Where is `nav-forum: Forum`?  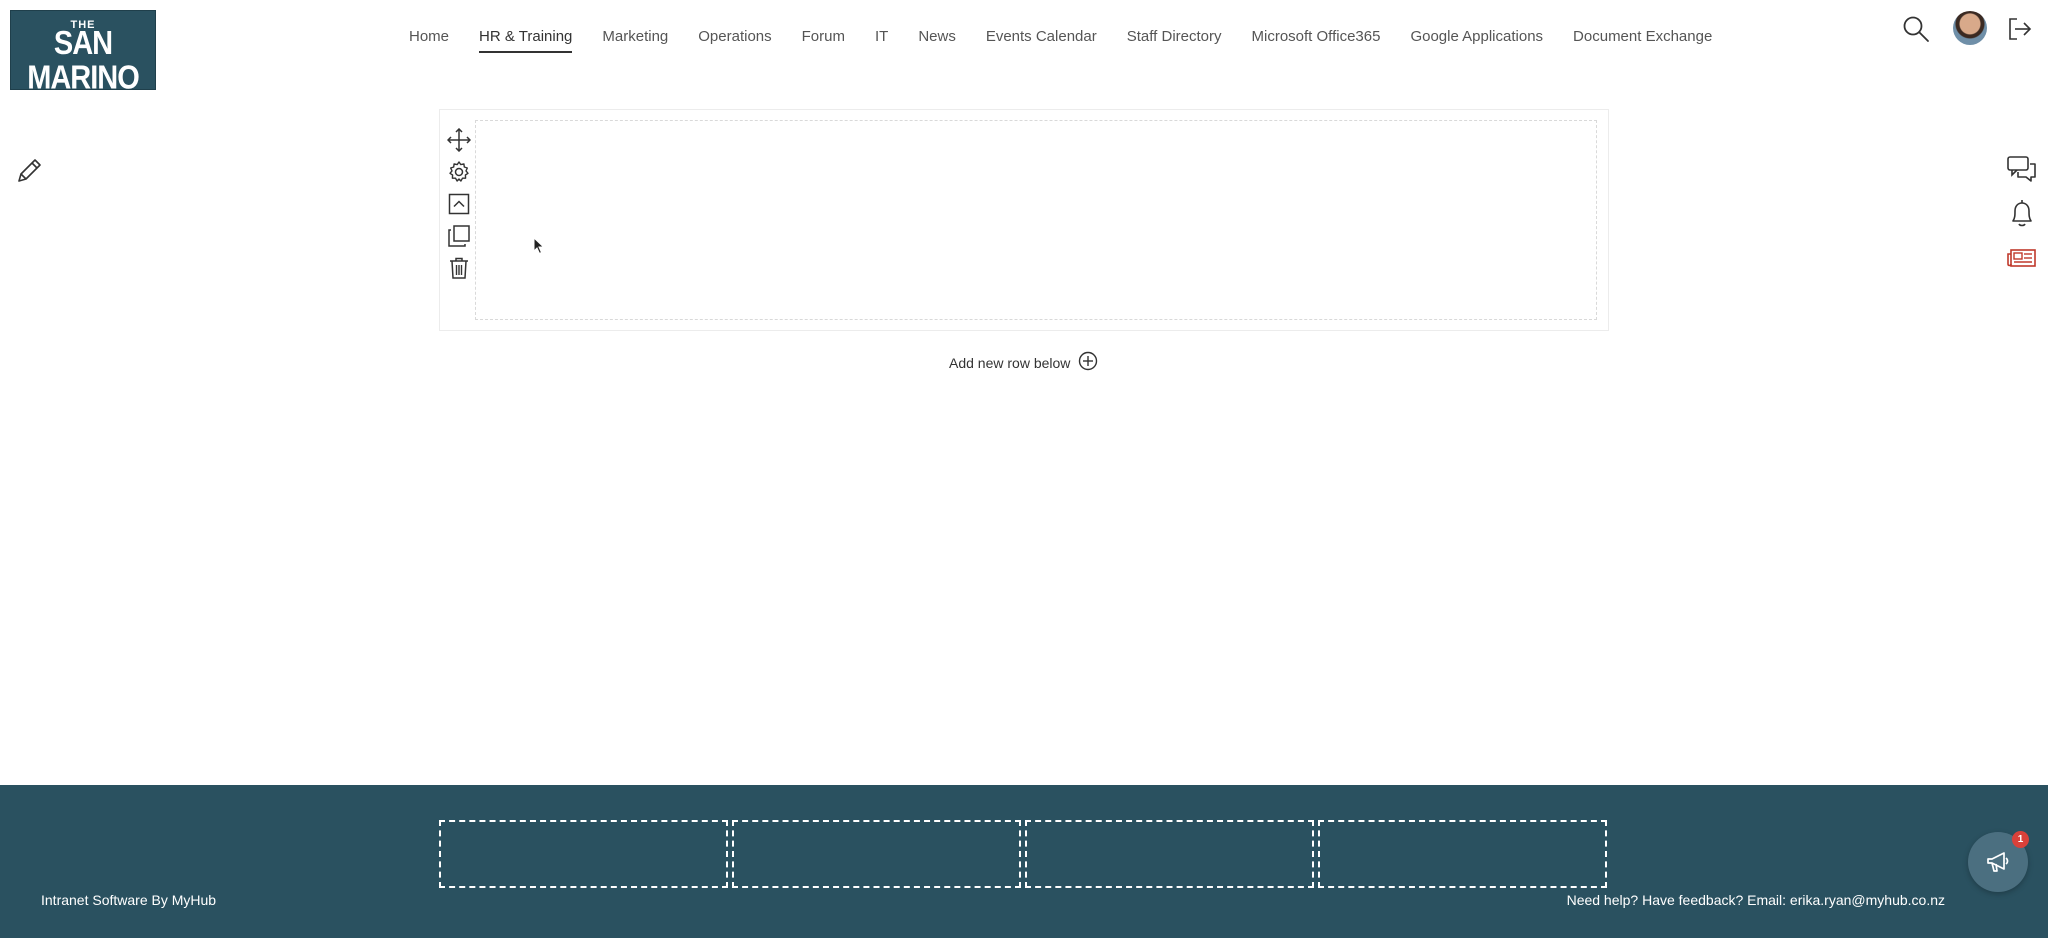 nav-forum: Forum is located at coordinates (823, 40).